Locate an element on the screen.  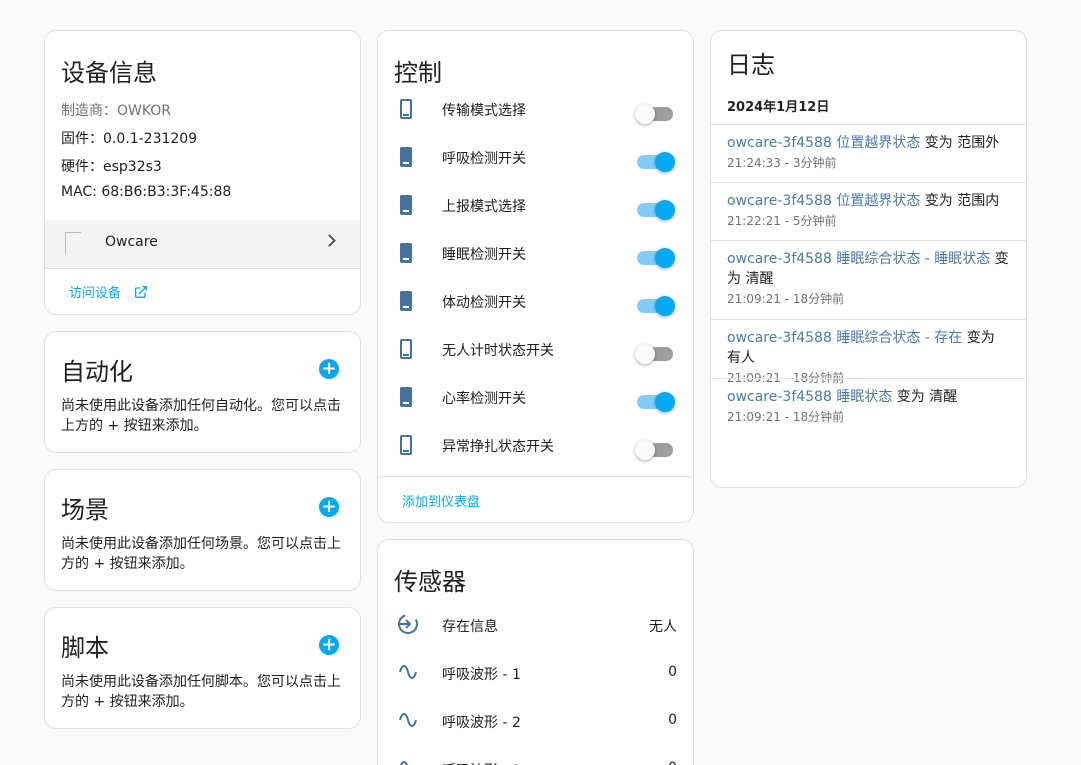
log-time: 21:24:33 - 3分钟前 is located at coordinates (782, 163).